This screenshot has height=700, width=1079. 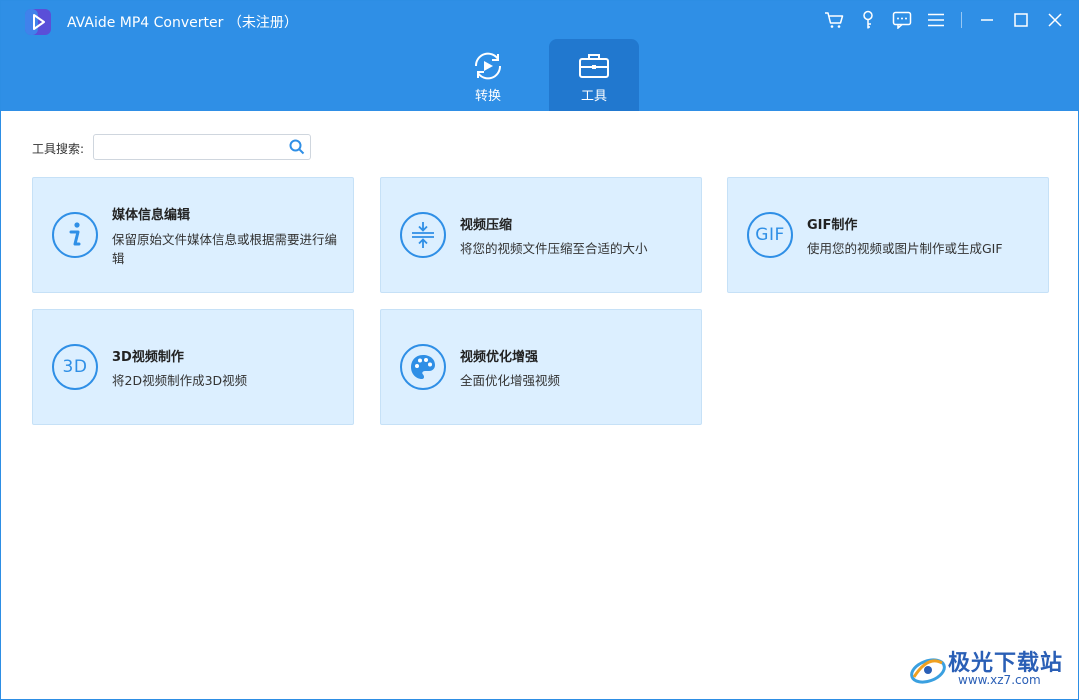 What do you see at coordinates (554, 248) in the screenshot?
I see `tool-desc: 将您的视频文件压缩至合适的大小` at bounding box center [554, 248].